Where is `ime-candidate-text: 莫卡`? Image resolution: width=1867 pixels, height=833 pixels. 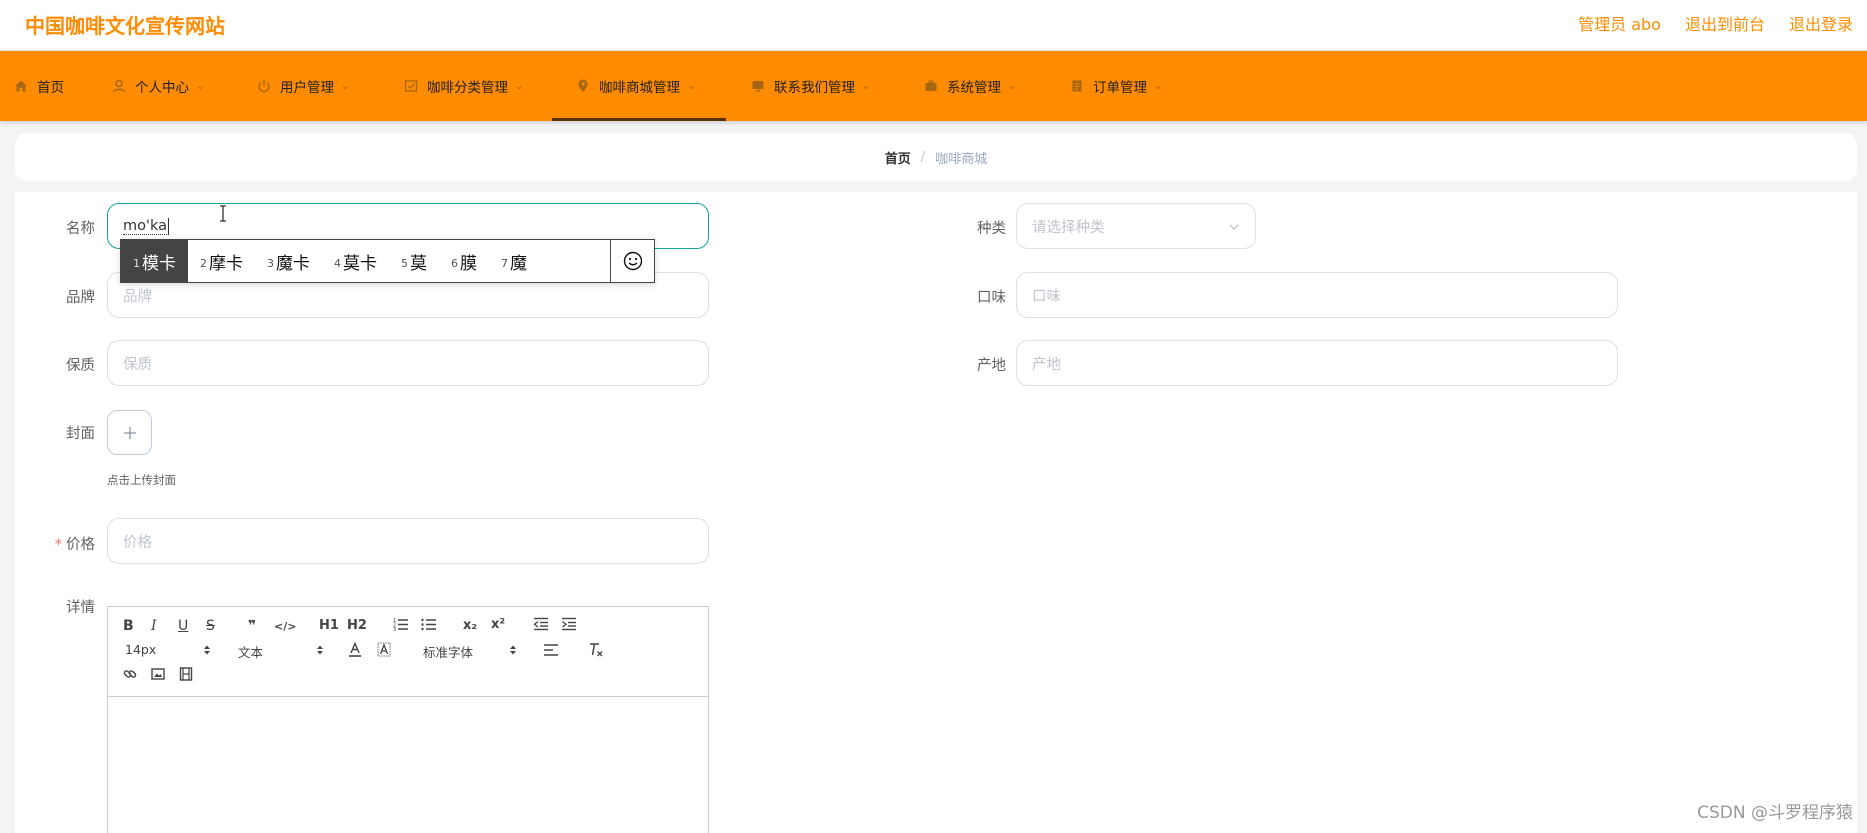
ime-candidate-text: 莫卡 is located at coordinates (360, 263).